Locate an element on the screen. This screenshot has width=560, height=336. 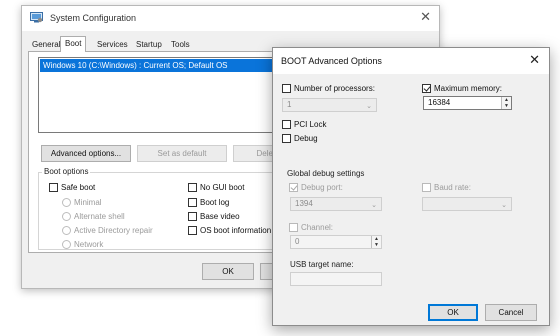
minimal-label: Minimal is located at coordinates (88, 202).